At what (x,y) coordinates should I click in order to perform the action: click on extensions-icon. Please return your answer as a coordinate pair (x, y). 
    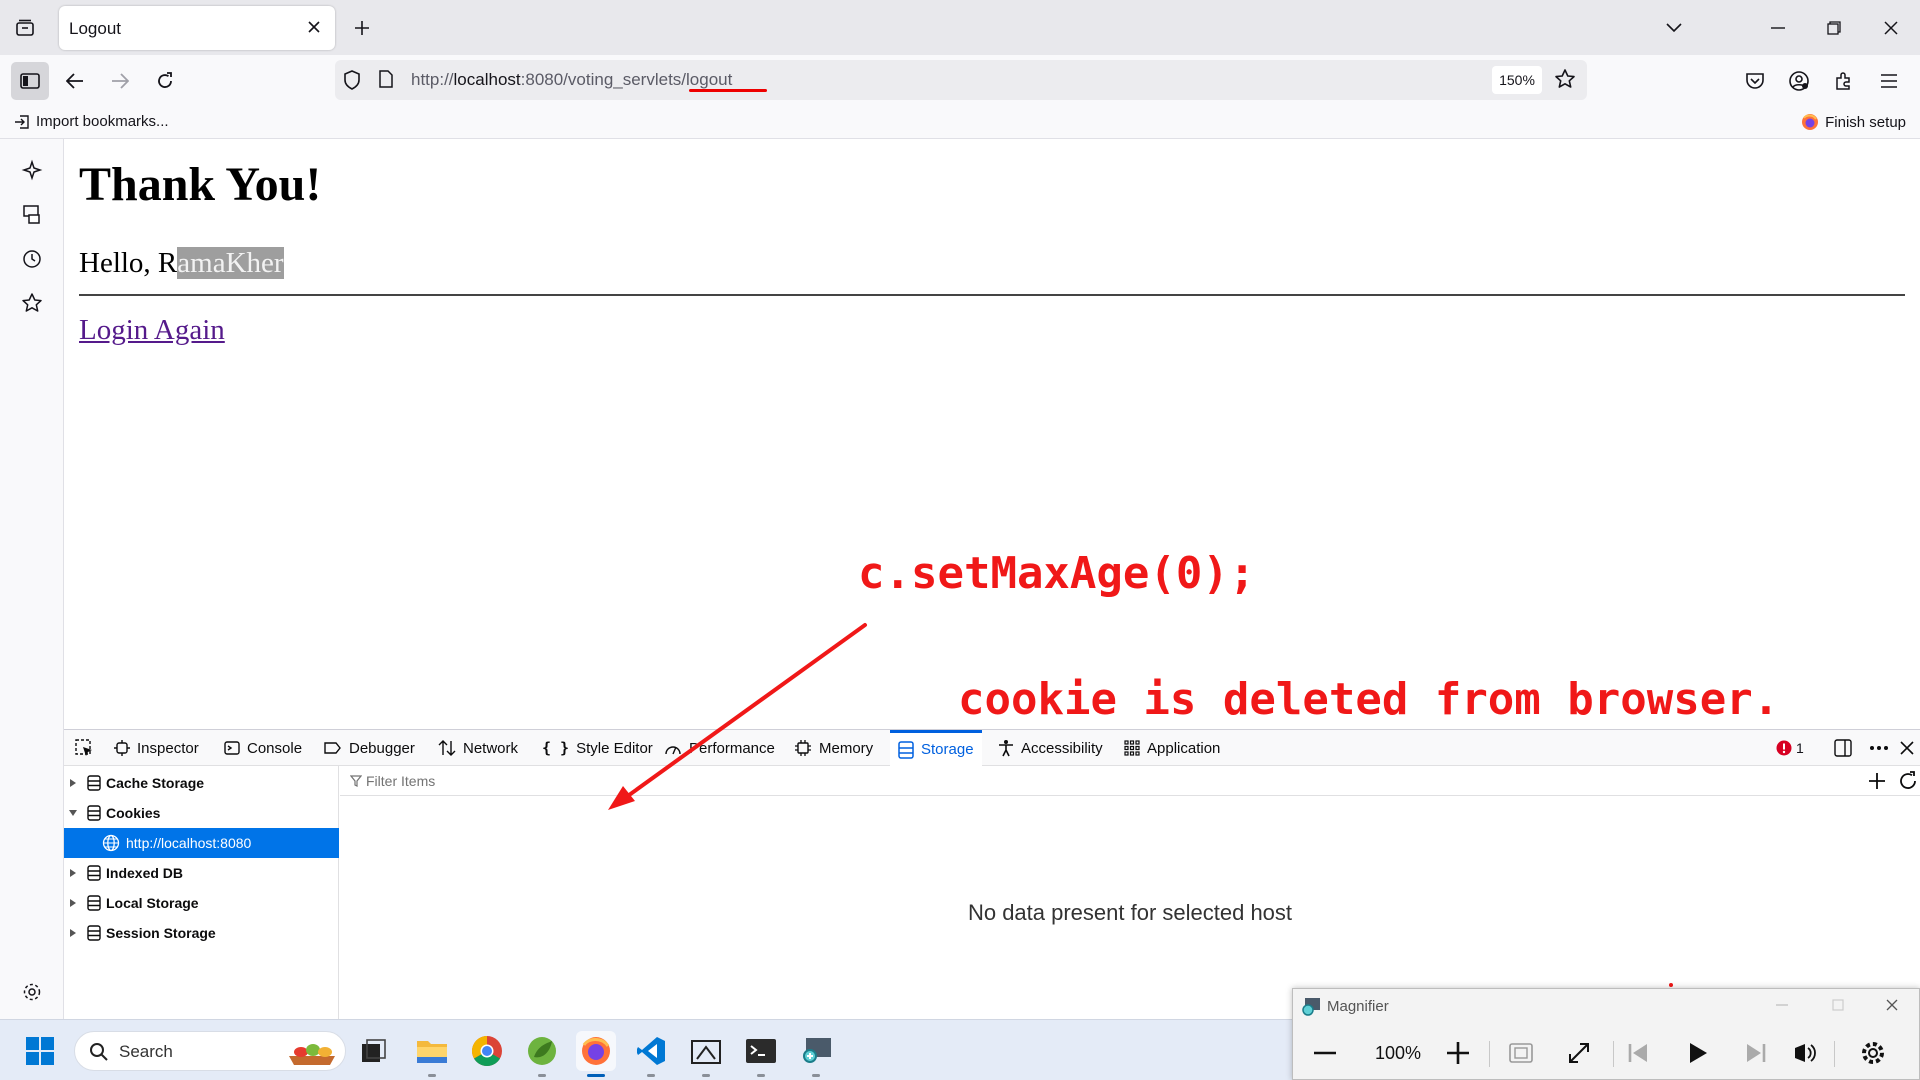
    Looking at the image, I should click on (1844, 81).